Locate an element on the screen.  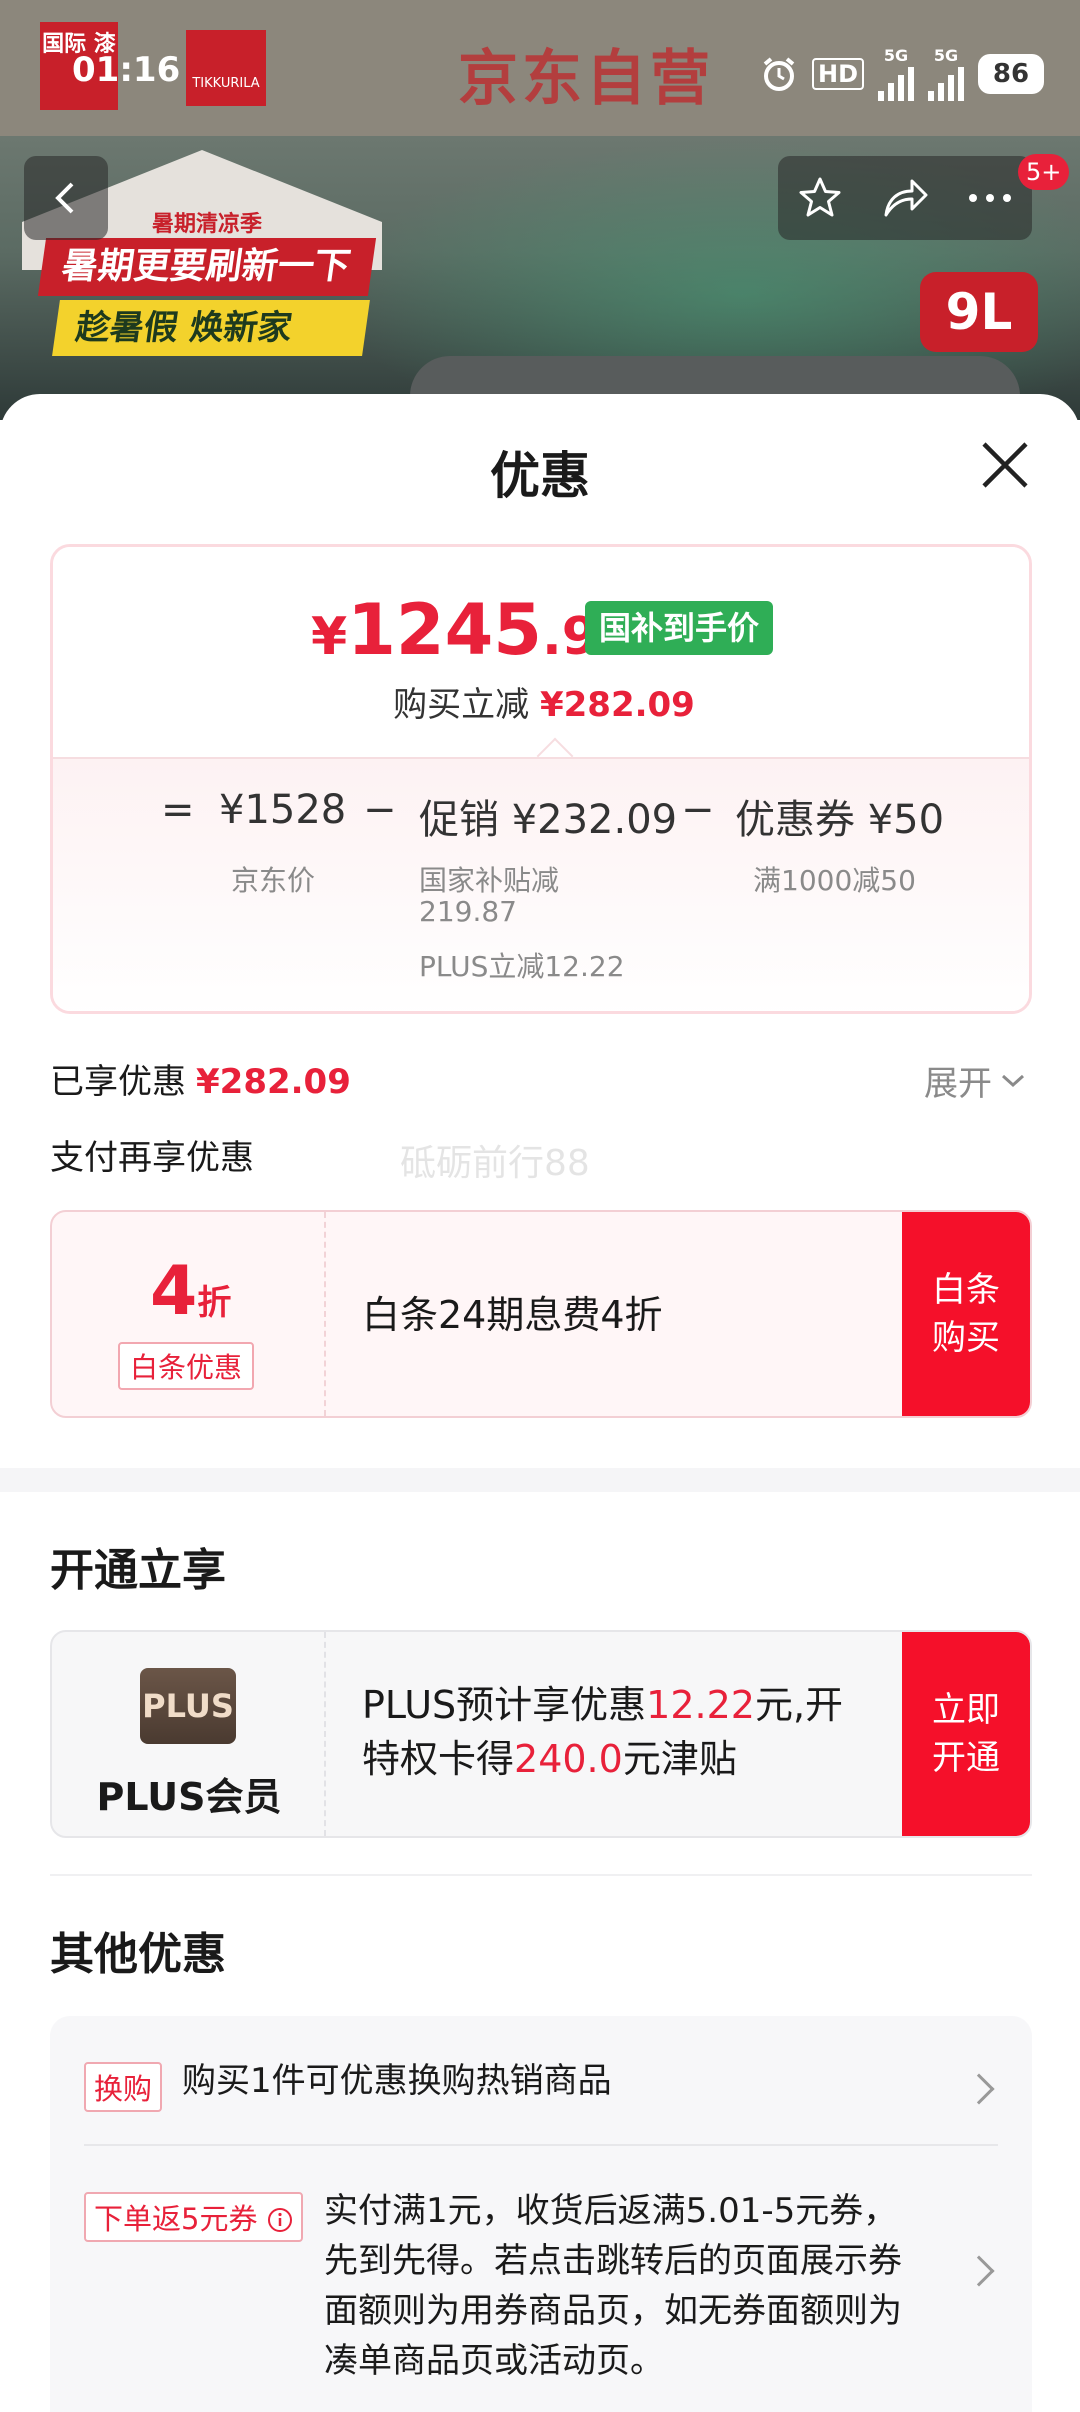
other-section-title: 其他优惠 is located at coordinates (138, 1954).